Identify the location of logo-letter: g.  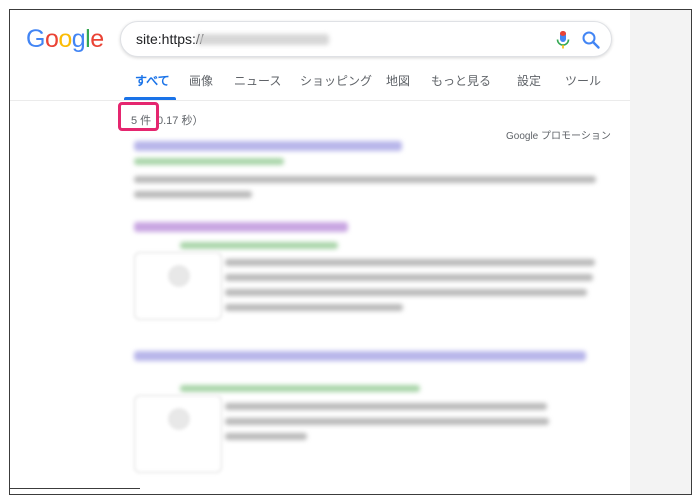
(78, 39).